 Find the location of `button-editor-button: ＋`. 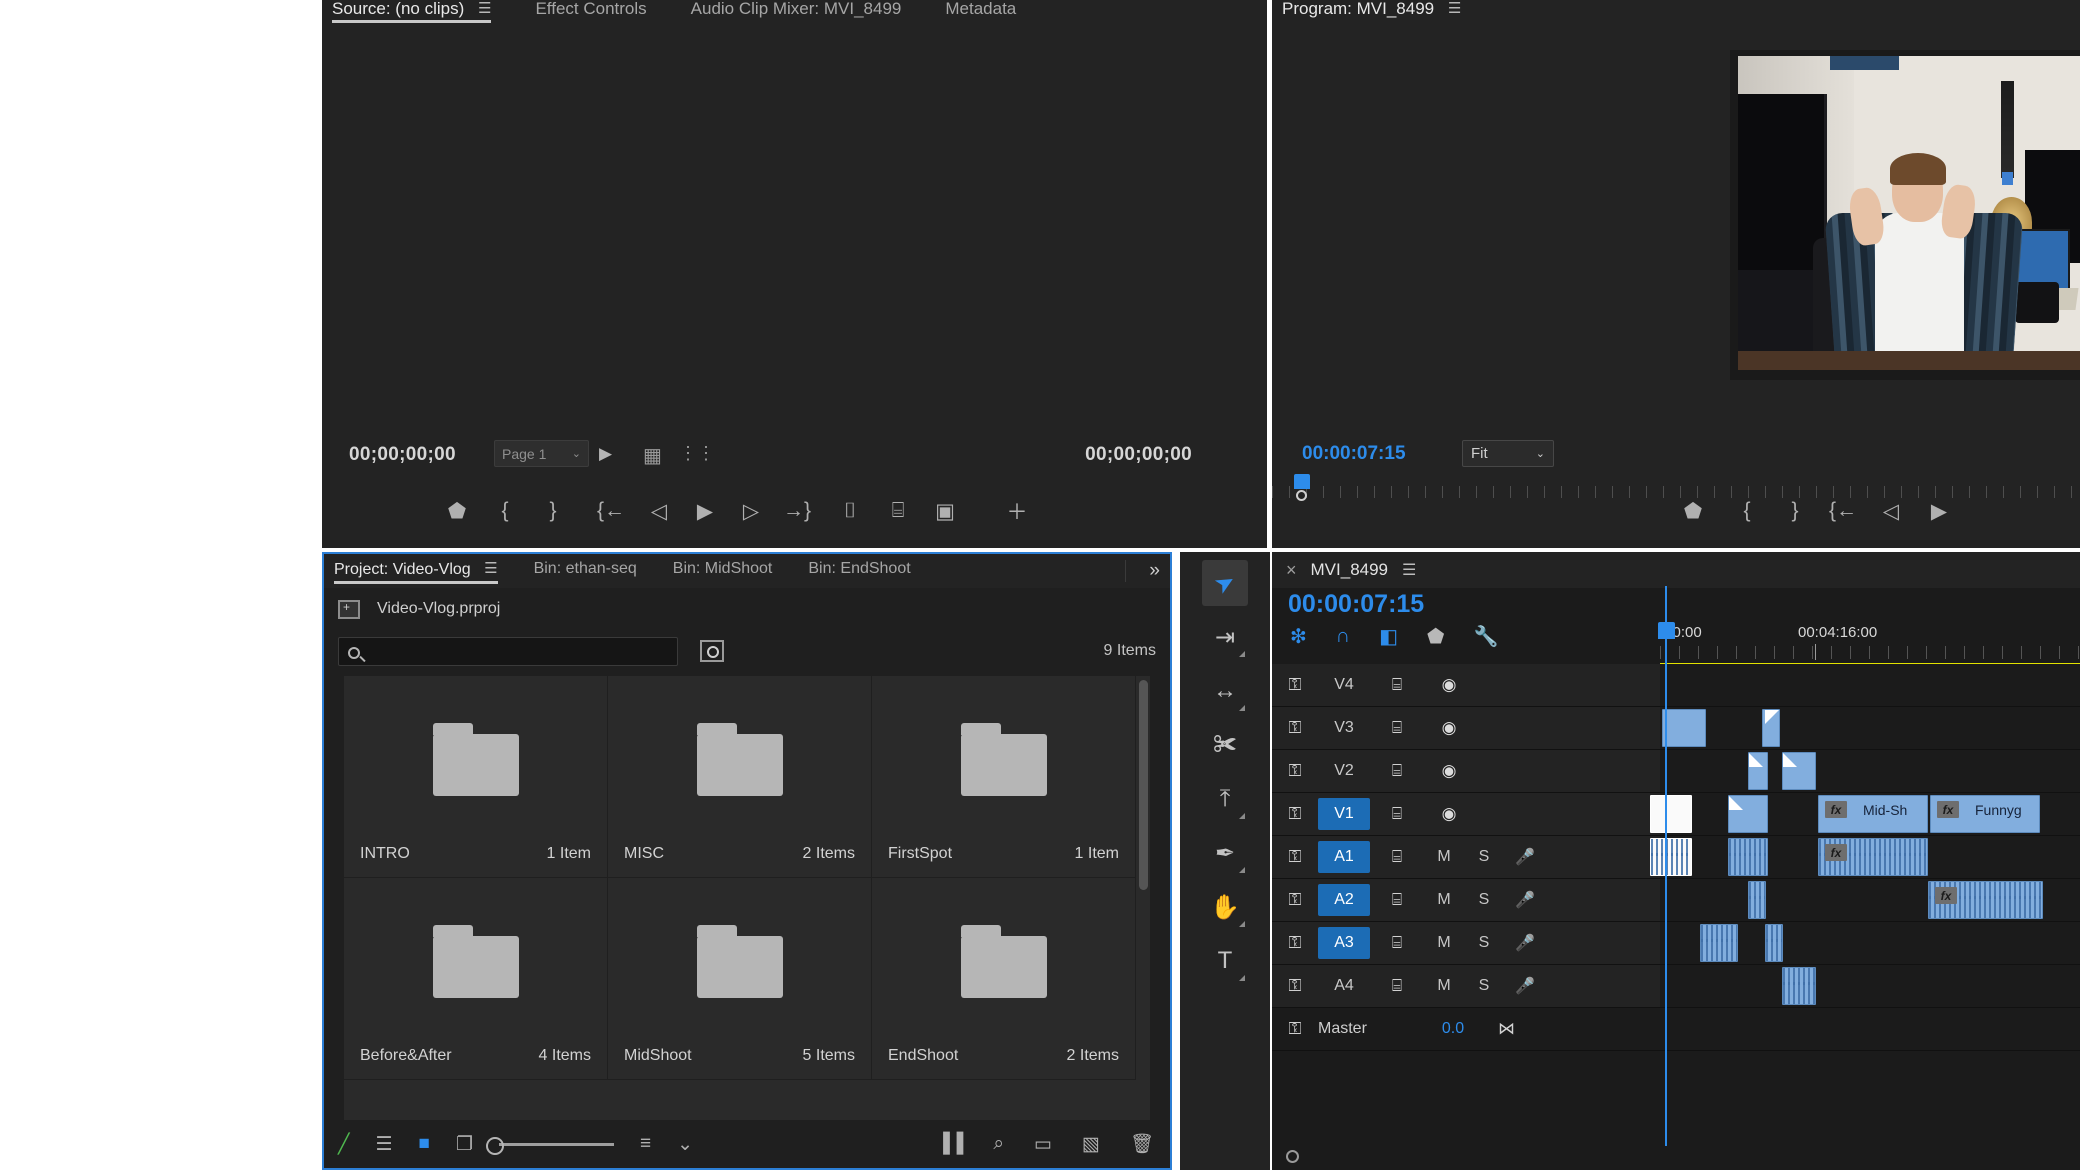

button-editor-button: ＋ is located at coordinates (1017, 511).